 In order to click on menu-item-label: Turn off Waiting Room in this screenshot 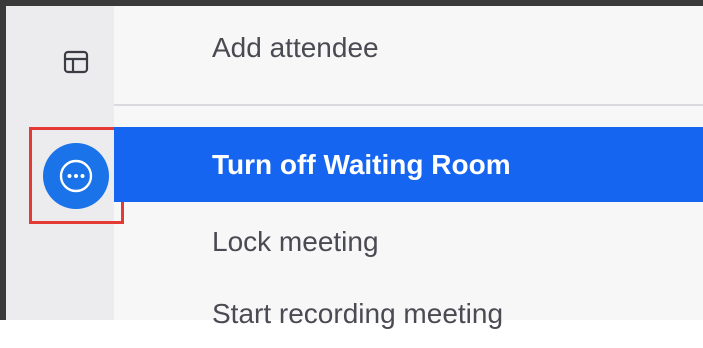, I will do `click(361, 164)`.